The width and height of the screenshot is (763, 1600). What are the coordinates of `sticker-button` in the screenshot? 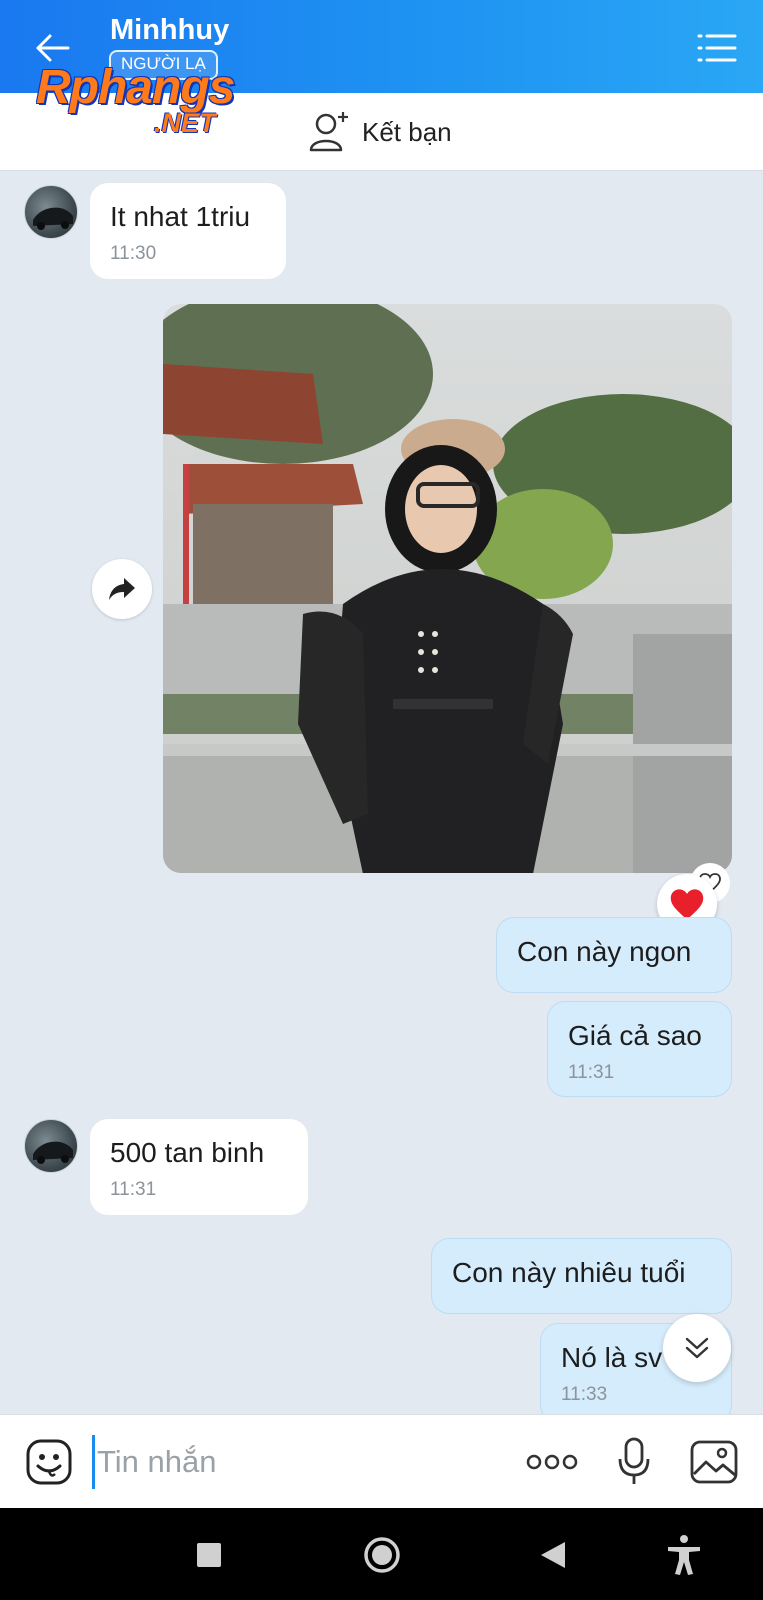 It's located at (49, 1462).